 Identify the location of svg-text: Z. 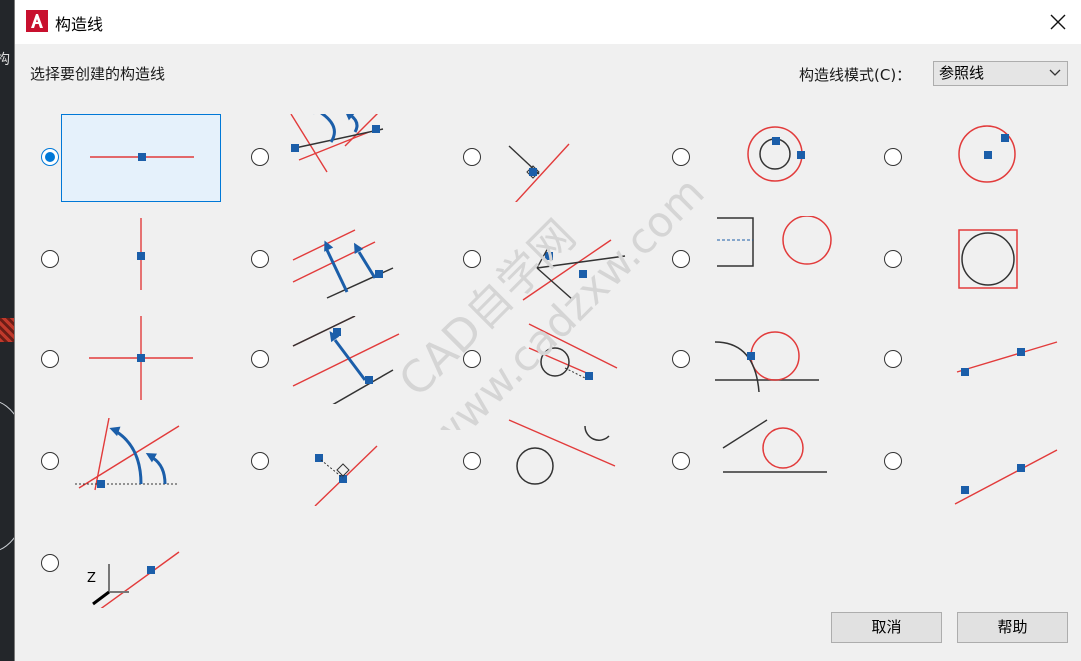
(91, 578).